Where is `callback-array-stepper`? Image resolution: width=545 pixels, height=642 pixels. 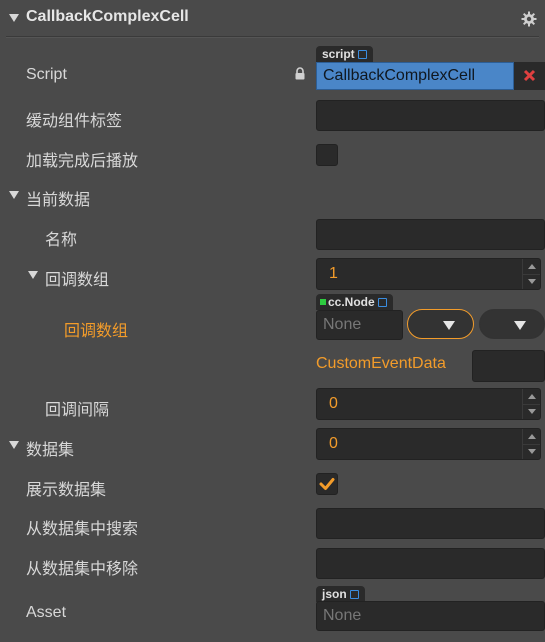 callback-array-stepper is located at coordinates (531, 274).